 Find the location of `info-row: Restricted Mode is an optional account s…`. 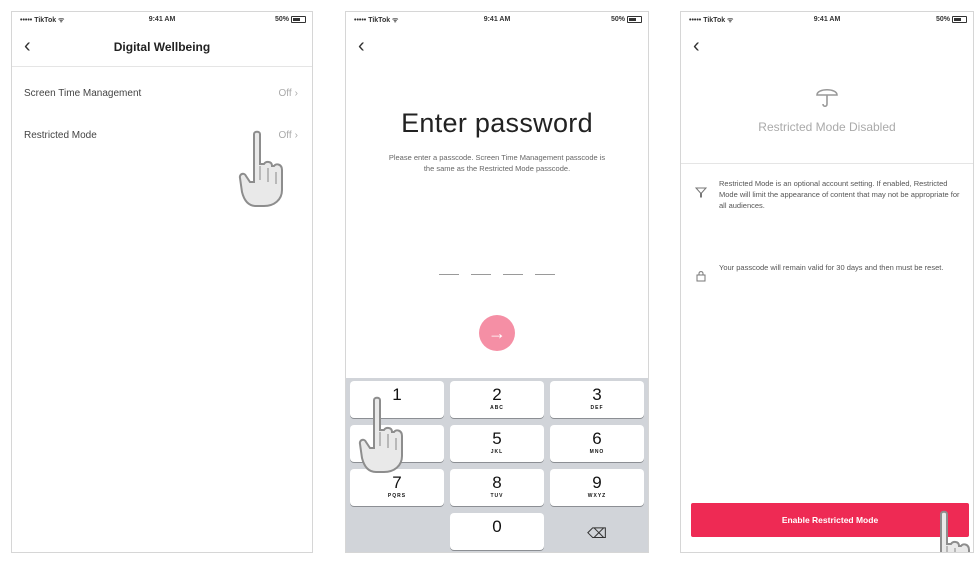

info-row: Restricted Mode is an optional account s… is located at coordinates (831, 202).